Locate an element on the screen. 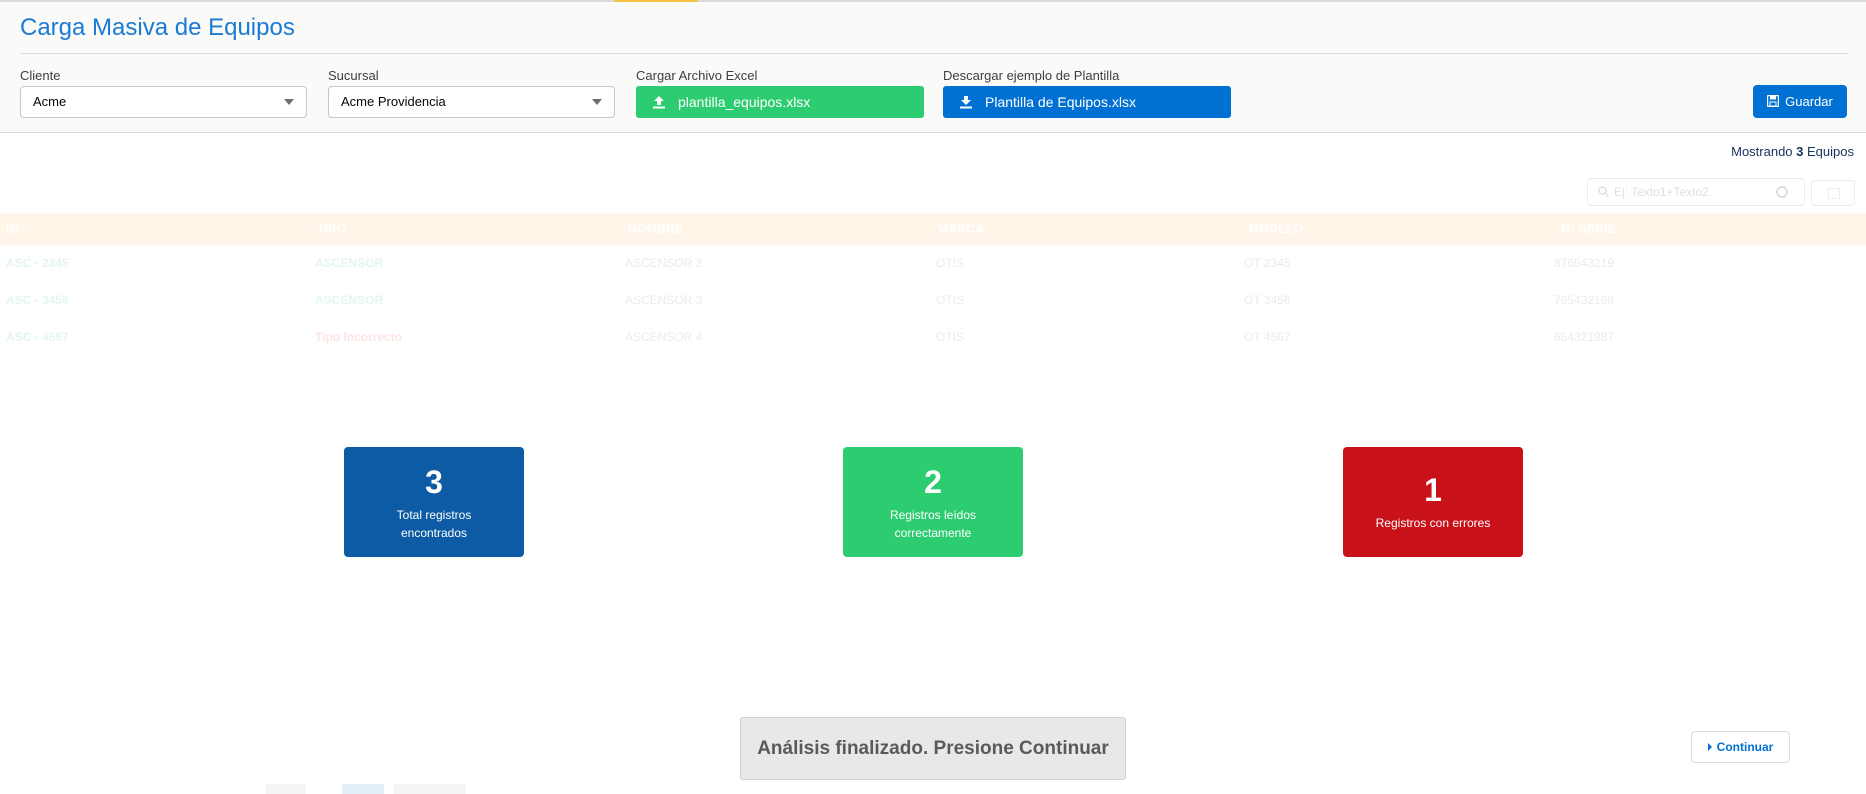 Image resolution: width=1866 pixels, height=794 pixels. cell-modelo: OT 3456 is located at coordinates (1267, 300).